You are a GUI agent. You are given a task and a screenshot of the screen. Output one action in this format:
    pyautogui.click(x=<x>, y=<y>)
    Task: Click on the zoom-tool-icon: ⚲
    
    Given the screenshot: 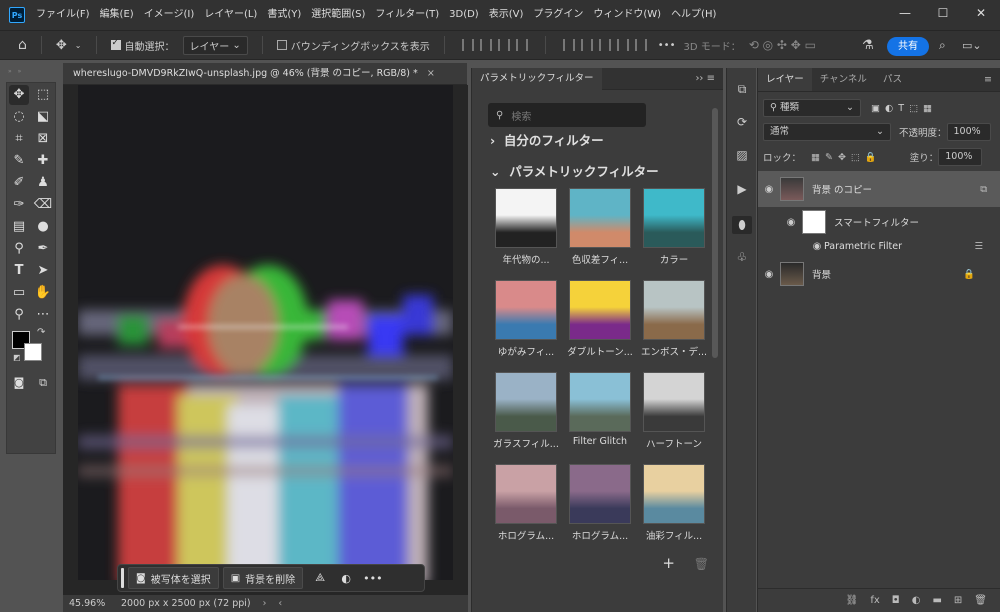 What is the action you would take?
    pyautogui.click(x=19, y=315)
    